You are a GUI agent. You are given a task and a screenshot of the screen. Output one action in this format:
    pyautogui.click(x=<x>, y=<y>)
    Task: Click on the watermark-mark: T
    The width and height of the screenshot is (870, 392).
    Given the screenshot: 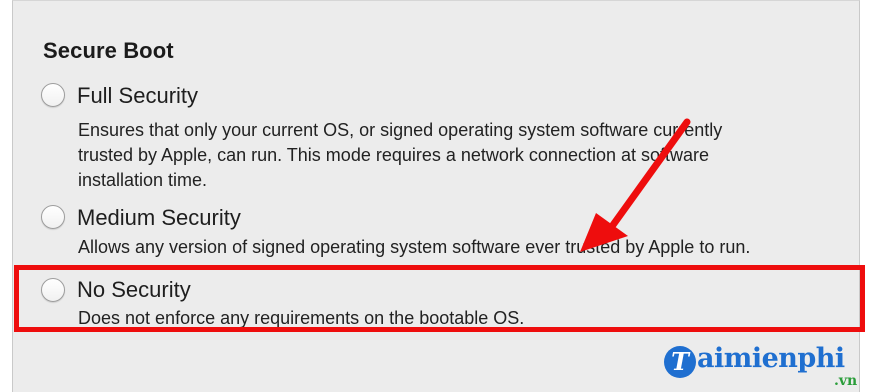 What is the action you would take?
    pyautogui.click(x=680, y=362)
    